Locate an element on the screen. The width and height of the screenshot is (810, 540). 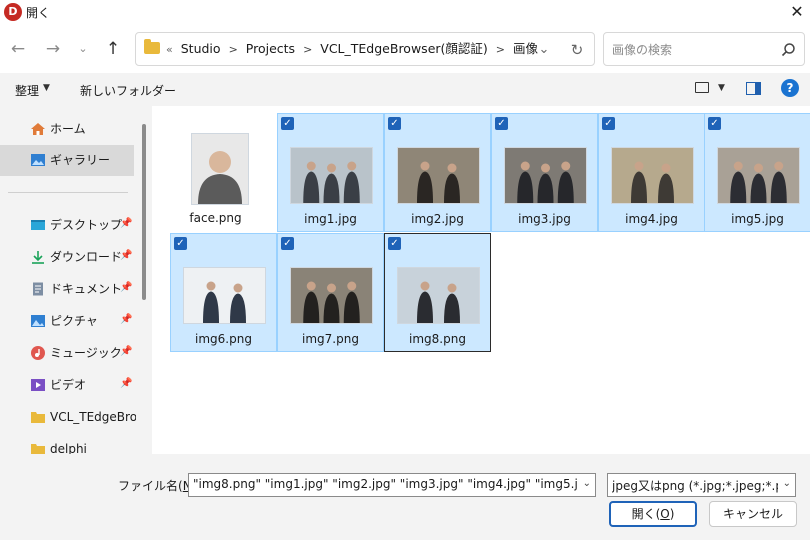
file-item: ✓ img8.png is located at coordinates (437, 292).